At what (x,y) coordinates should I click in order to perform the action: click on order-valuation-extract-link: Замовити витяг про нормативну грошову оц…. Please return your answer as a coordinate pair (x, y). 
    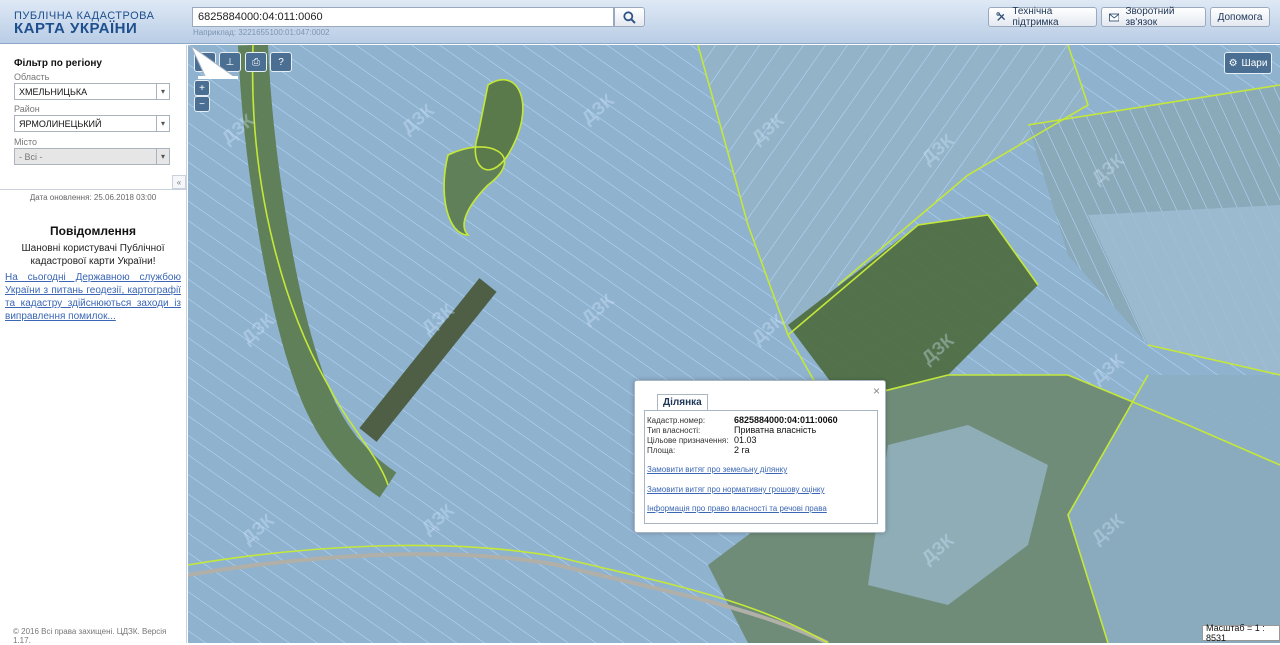
    Looking at the image, I should click on (736, 489).